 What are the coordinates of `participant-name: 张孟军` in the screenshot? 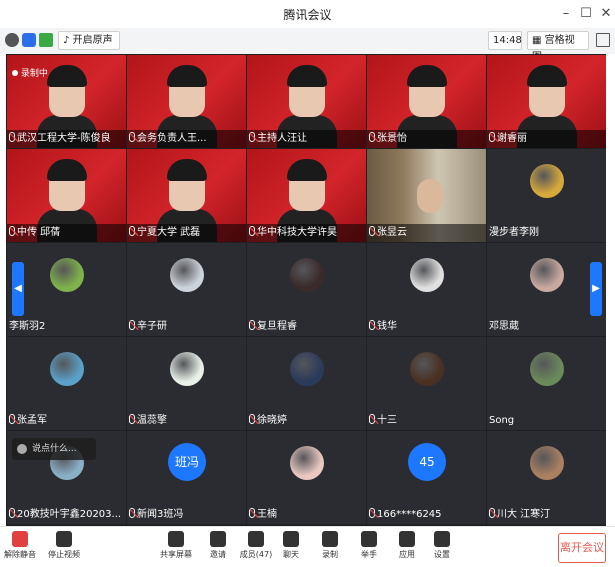 It's located at (32, 420).